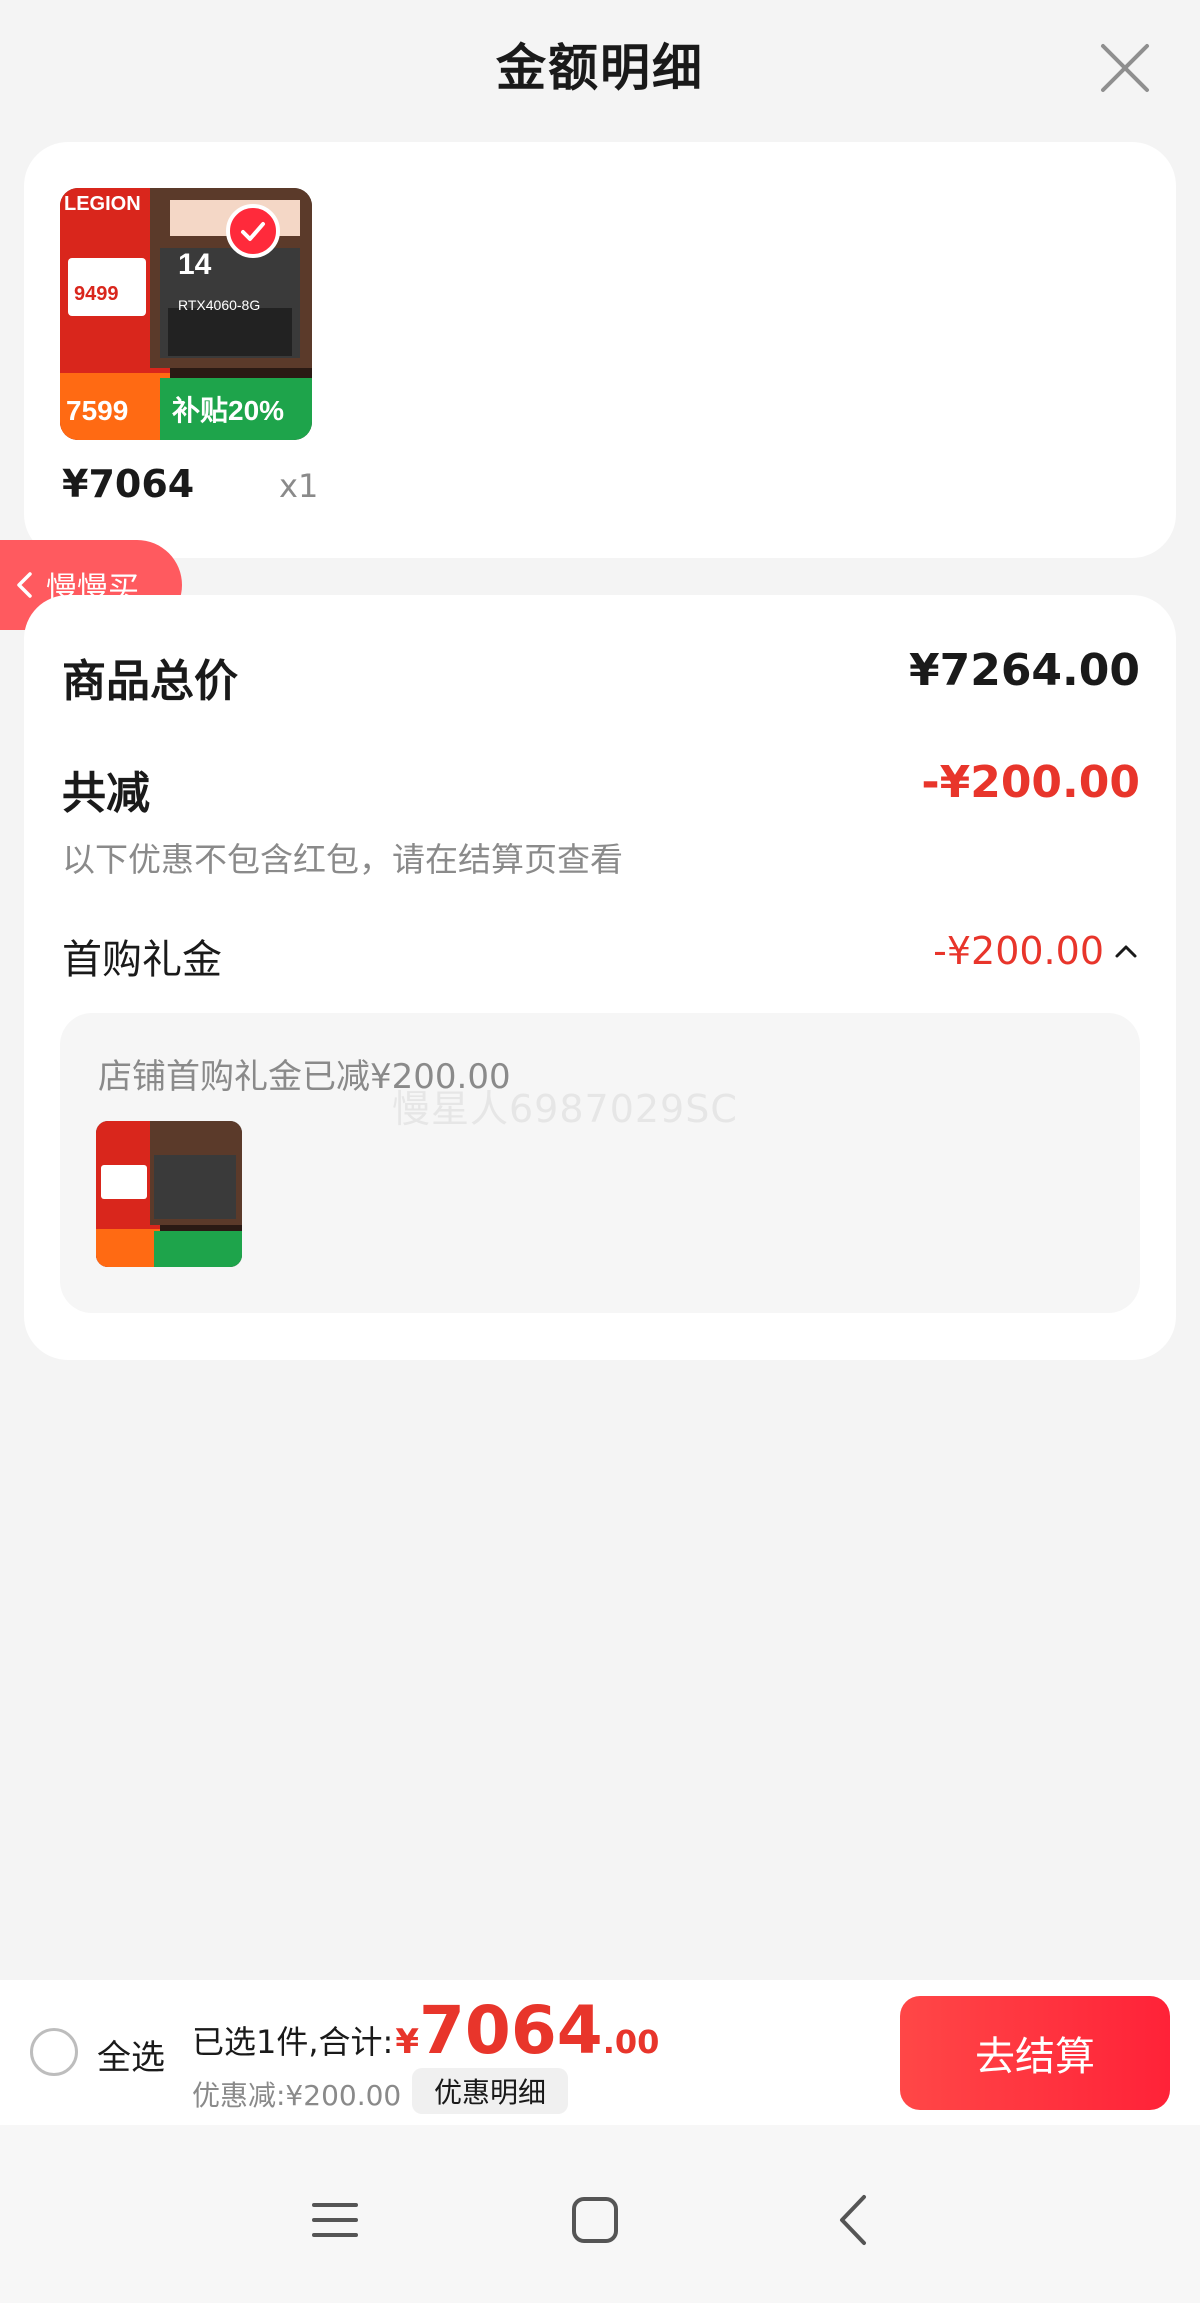  Describe the element at coordinates (299, 486) in the screenshot. I see `product-quantity: x1` at that location.